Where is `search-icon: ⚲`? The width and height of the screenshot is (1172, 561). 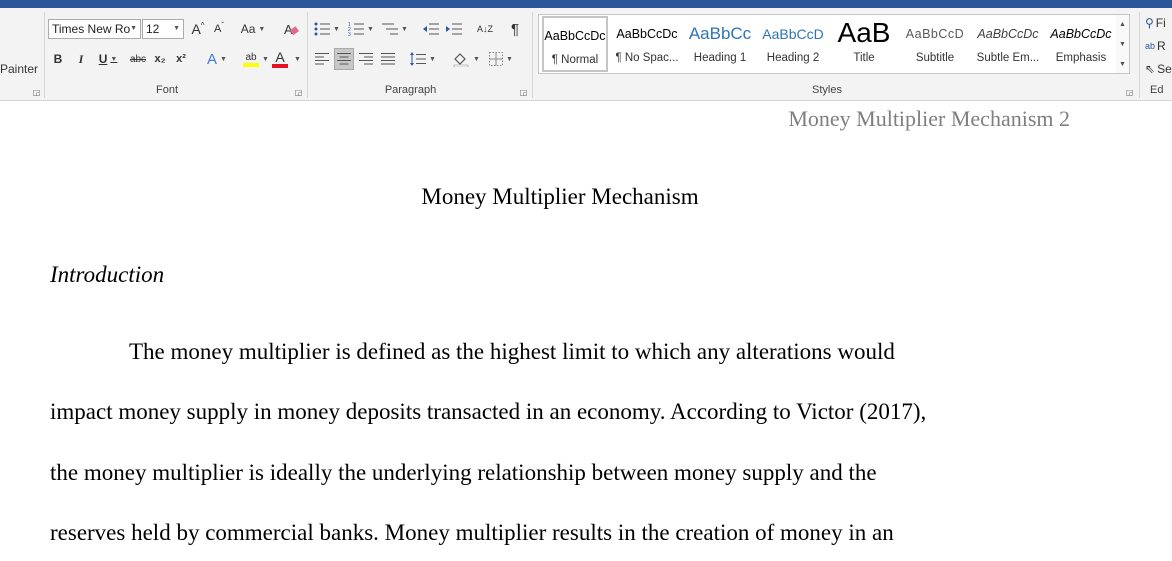
search-icon: ⚲ is located at coordinates (1149, 23).